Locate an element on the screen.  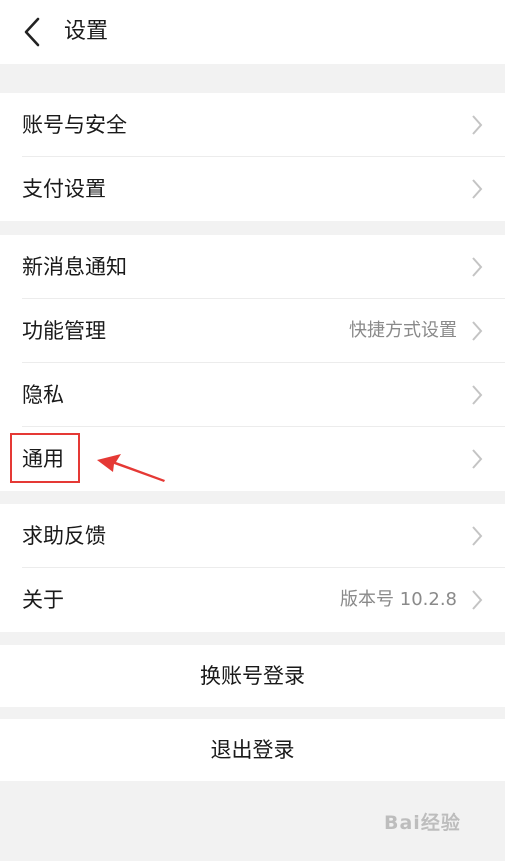
watermark: Bai经验 is located at coordinates (422, 823).